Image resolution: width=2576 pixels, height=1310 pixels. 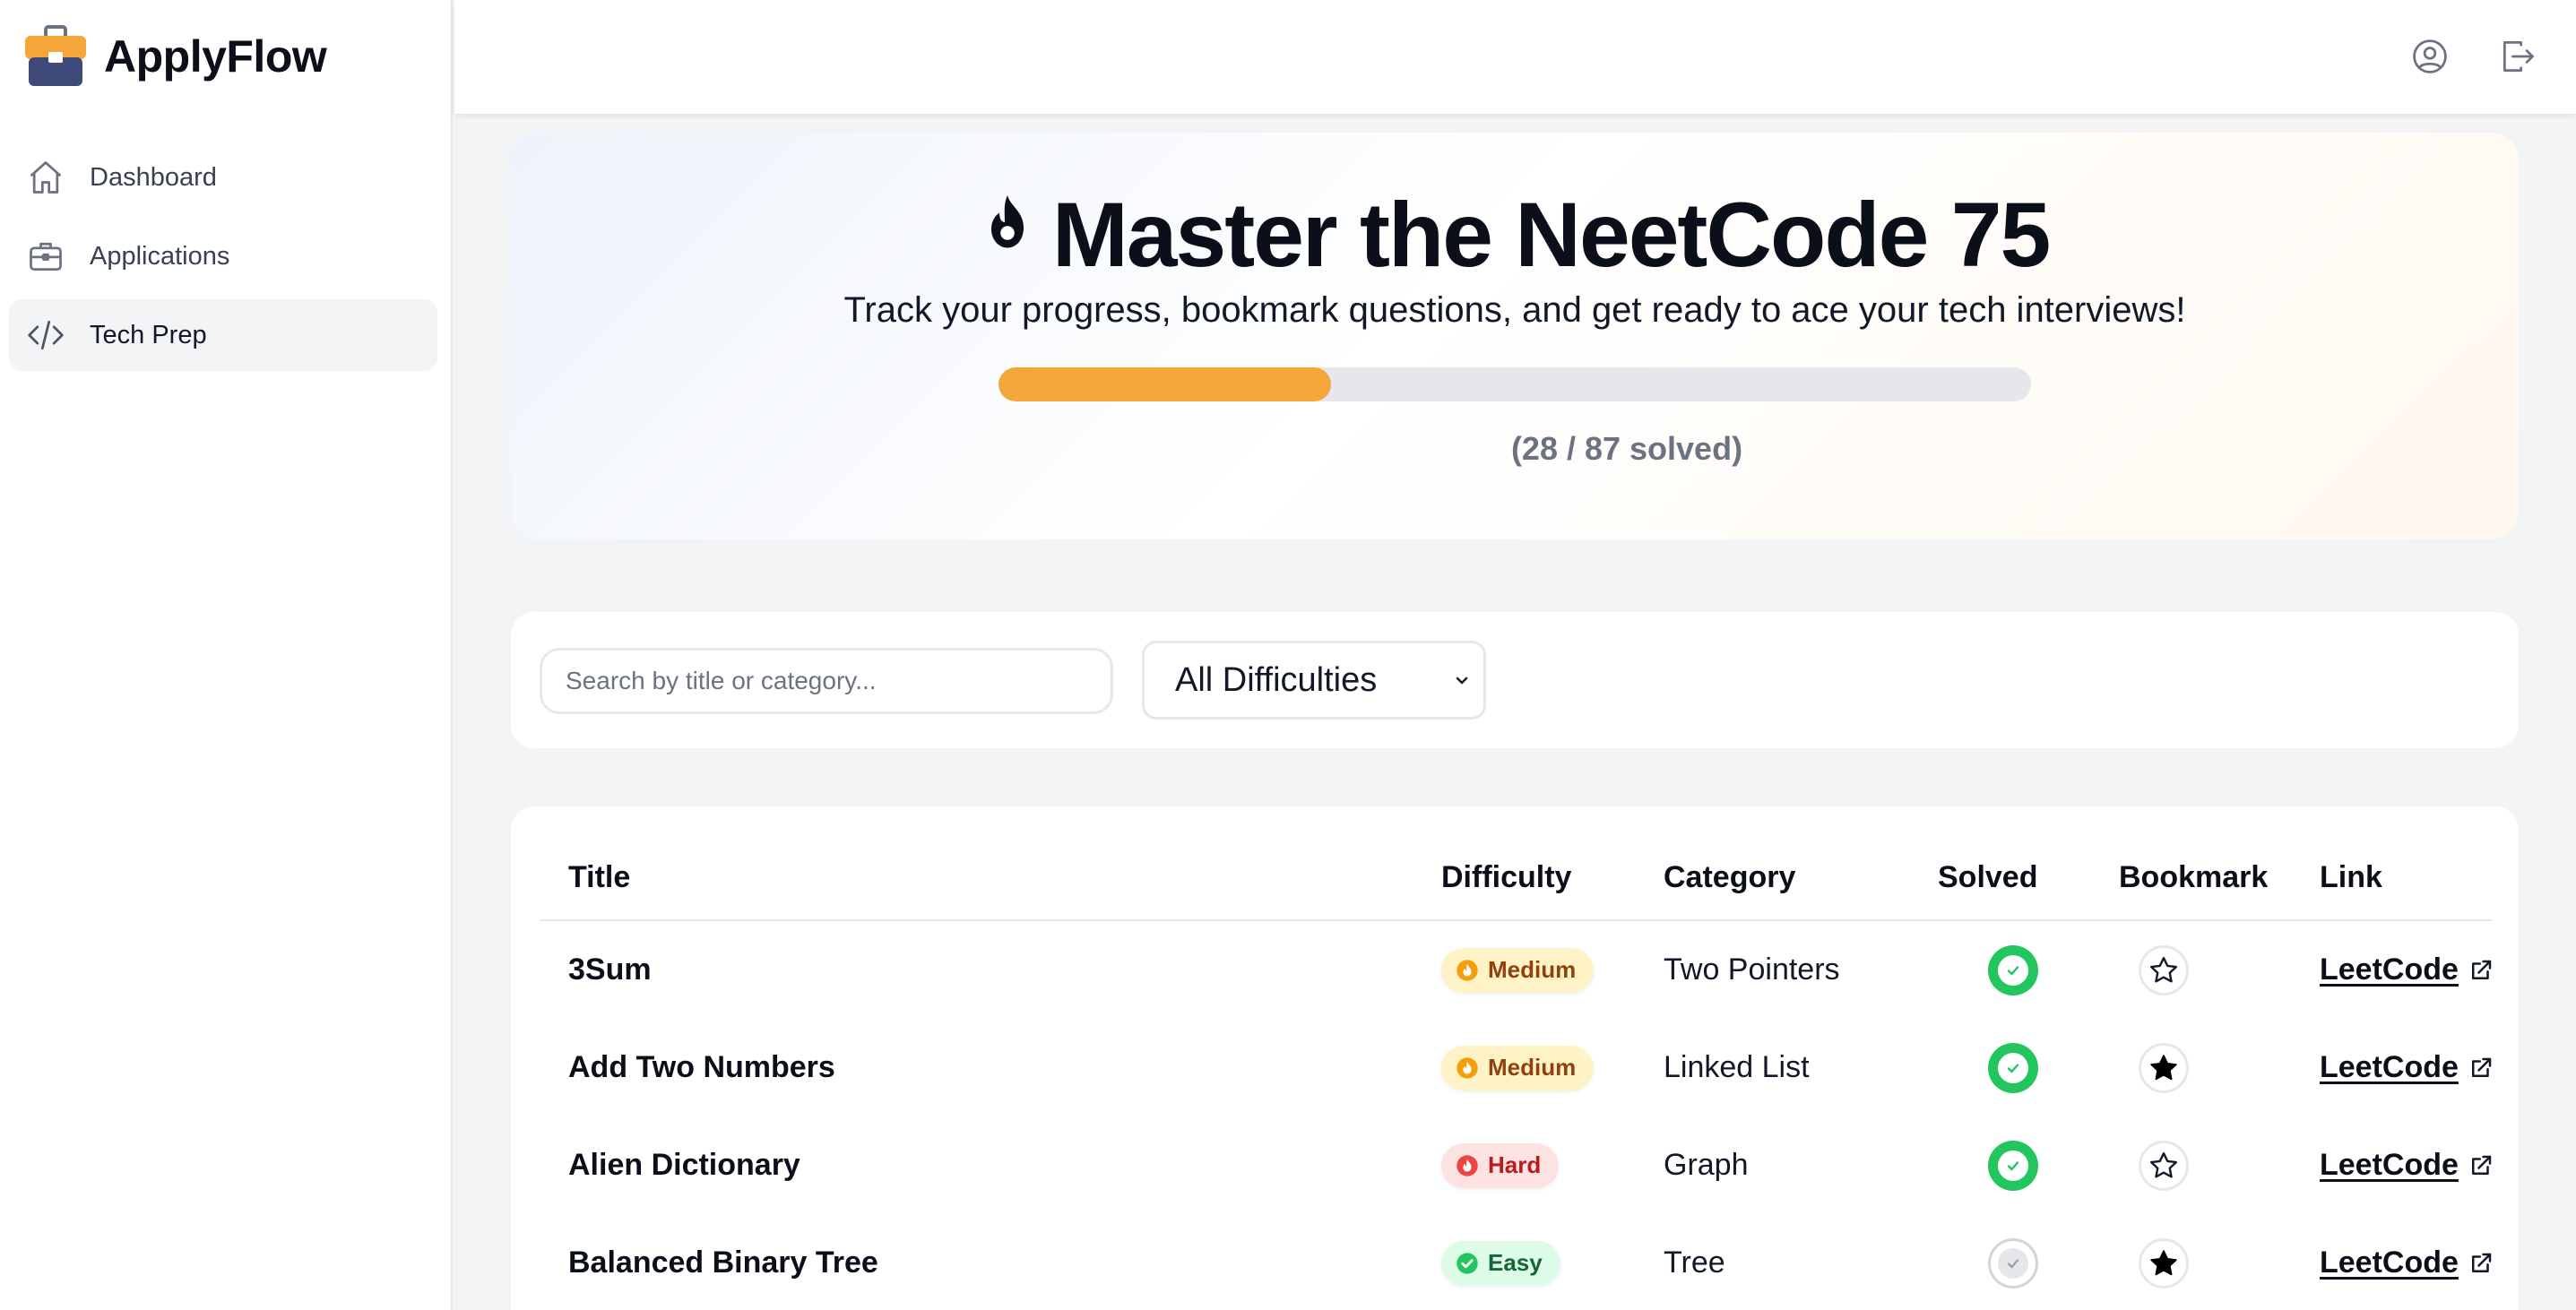 I want to click on progress-fill, so click(x=1164, y=384).